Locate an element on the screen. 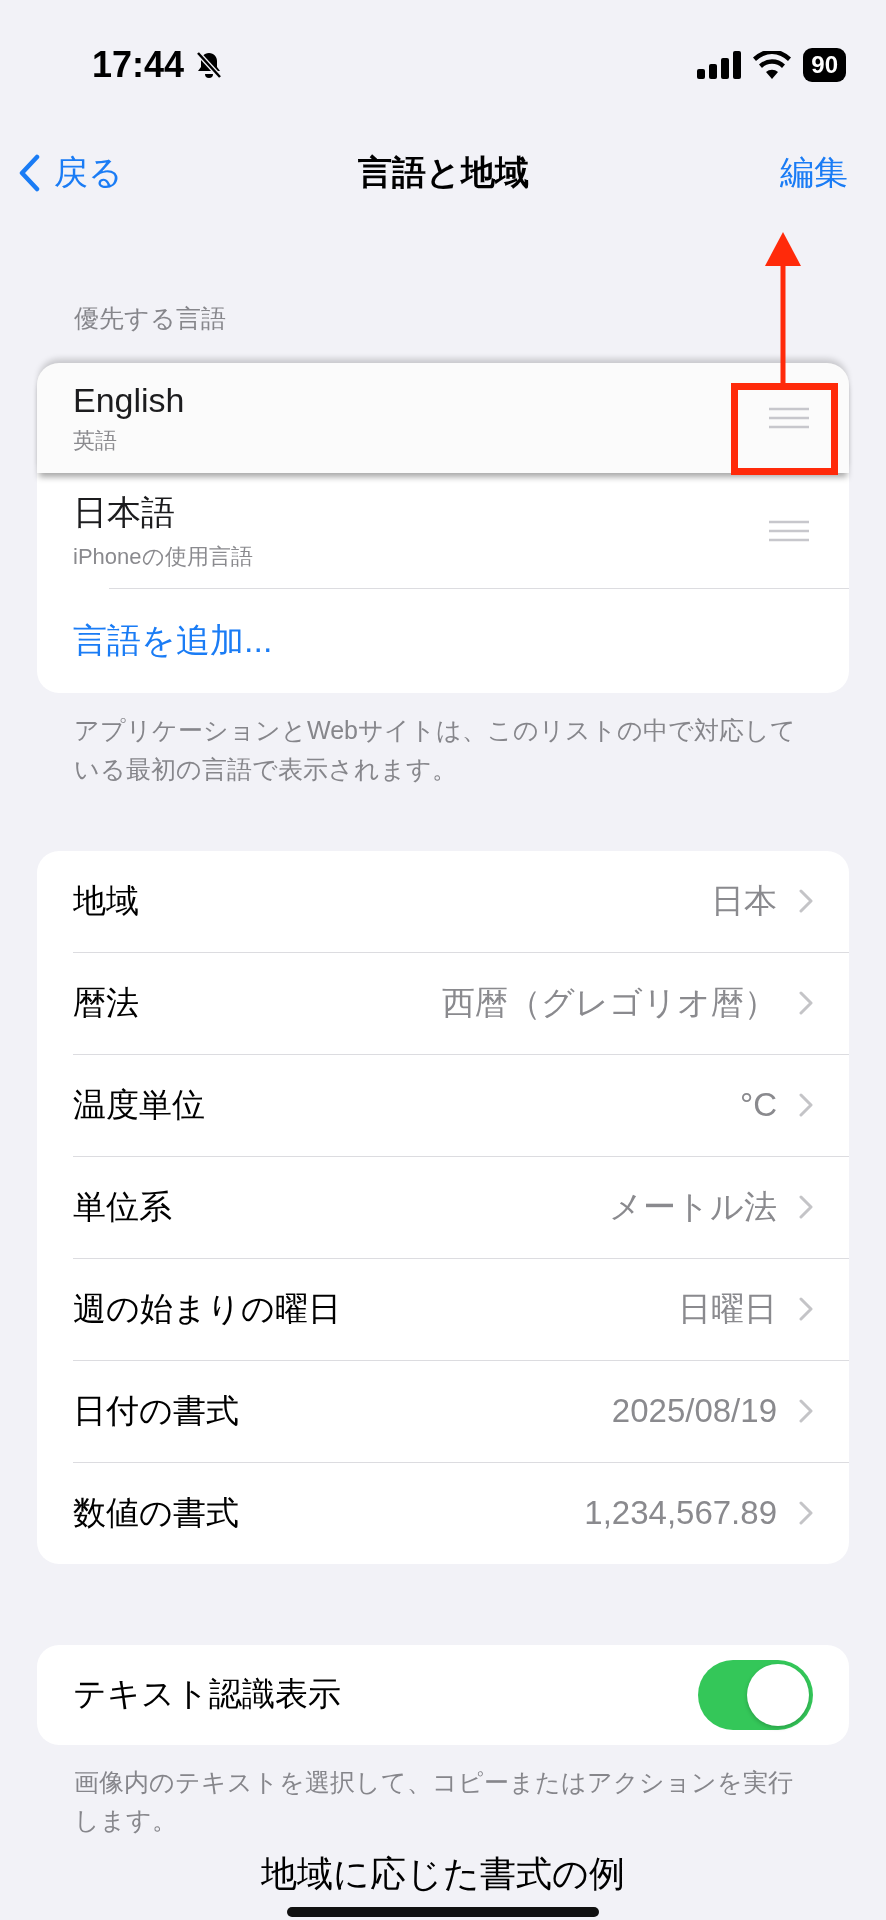  setting-value: 日本 is located at coordinates (744, 900).